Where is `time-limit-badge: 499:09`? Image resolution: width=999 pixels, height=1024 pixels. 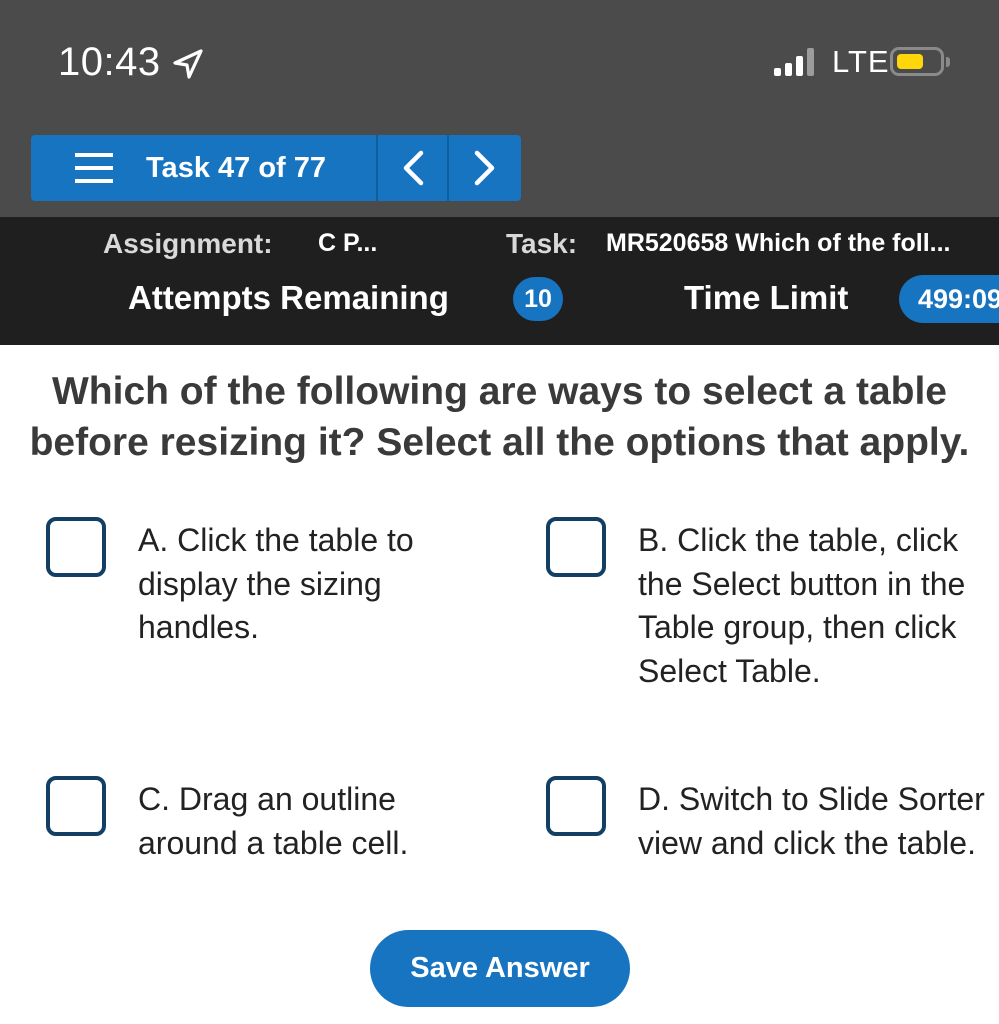
time-limit-badge: 499:09 is located at coordinates (949, 299).